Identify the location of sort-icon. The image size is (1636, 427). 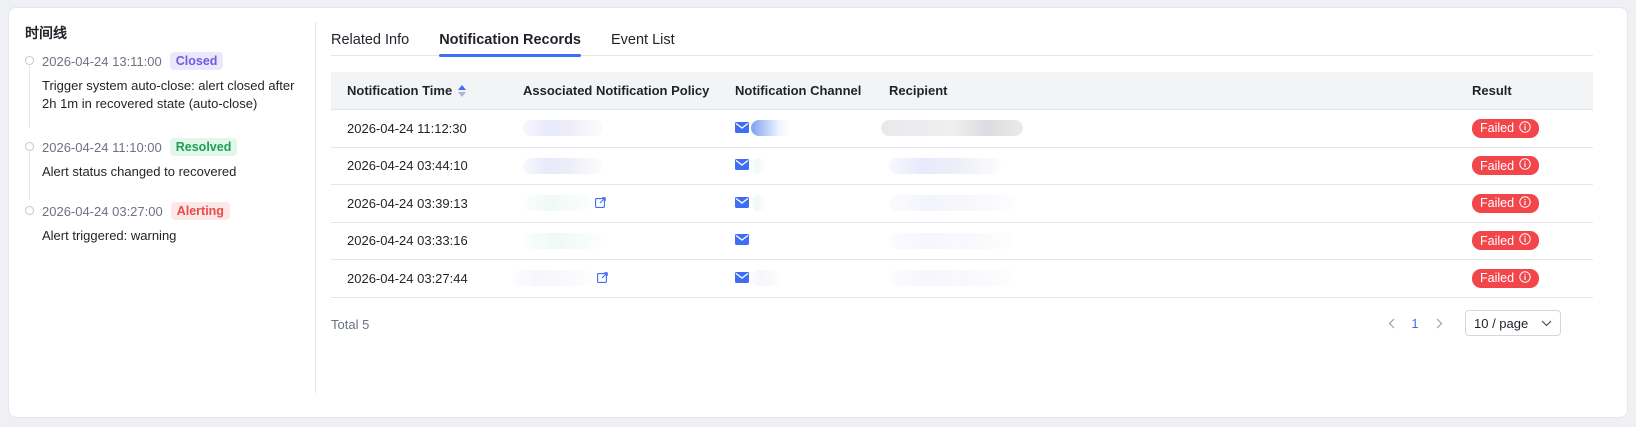
(462, 90).